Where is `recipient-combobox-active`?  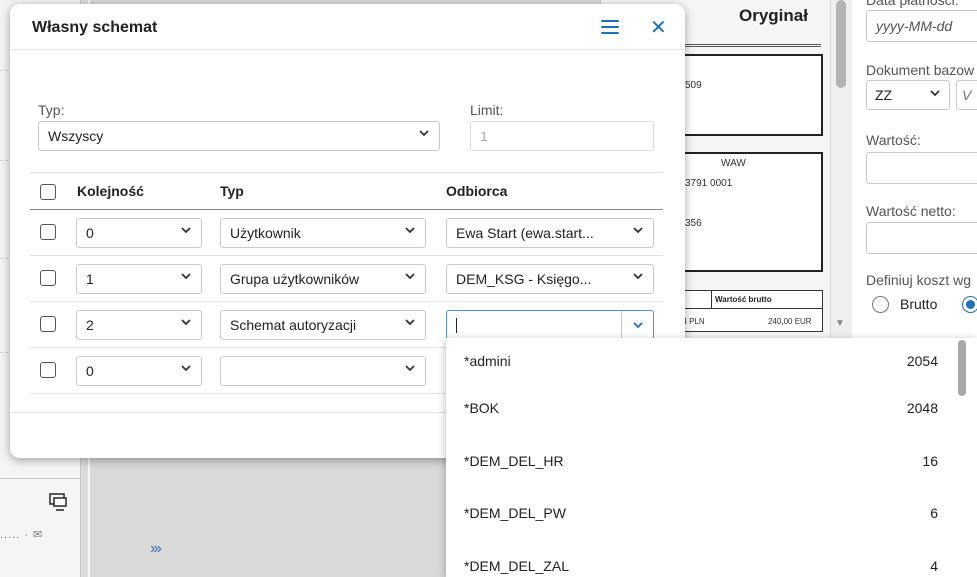
recipient-combobox-active is located at coordinates (550, 325).